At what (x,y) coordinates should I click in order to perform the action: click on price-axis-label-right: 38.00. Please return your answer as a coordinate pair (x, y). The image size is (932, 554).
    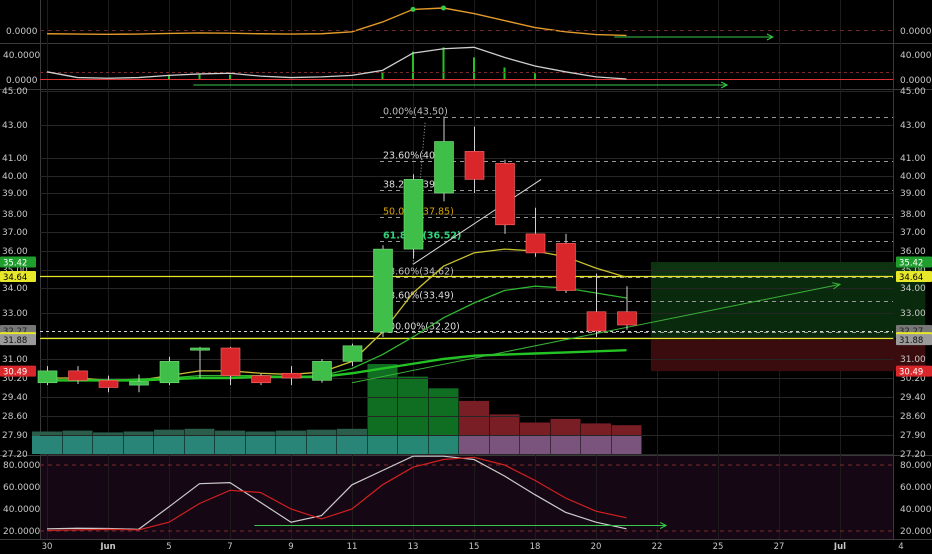
    Looking at the image, I should click on (913, 215).